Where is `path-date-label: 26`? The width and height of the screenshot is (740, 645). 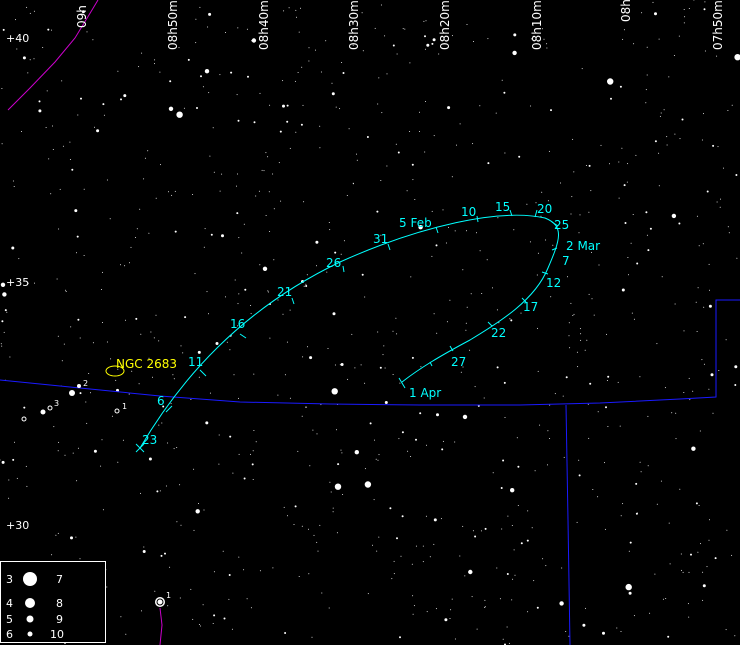
path-date-label: 26 is located at coordinates (333, 263).